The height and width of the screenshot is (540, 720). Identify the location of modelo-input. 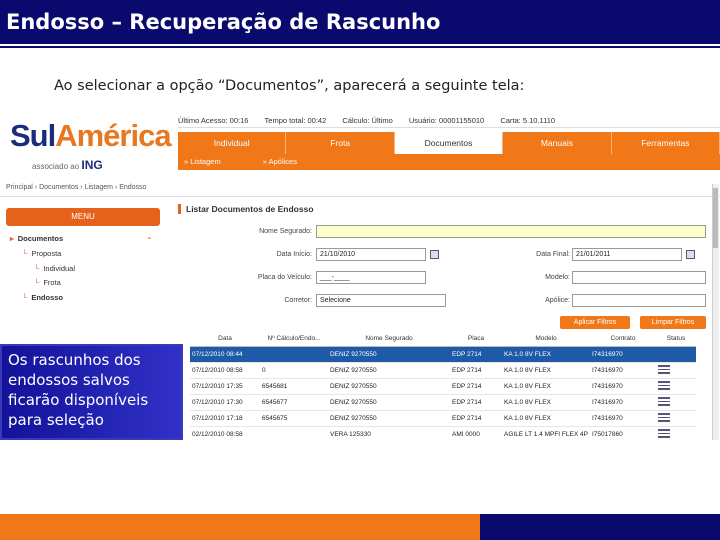
(639, 277).